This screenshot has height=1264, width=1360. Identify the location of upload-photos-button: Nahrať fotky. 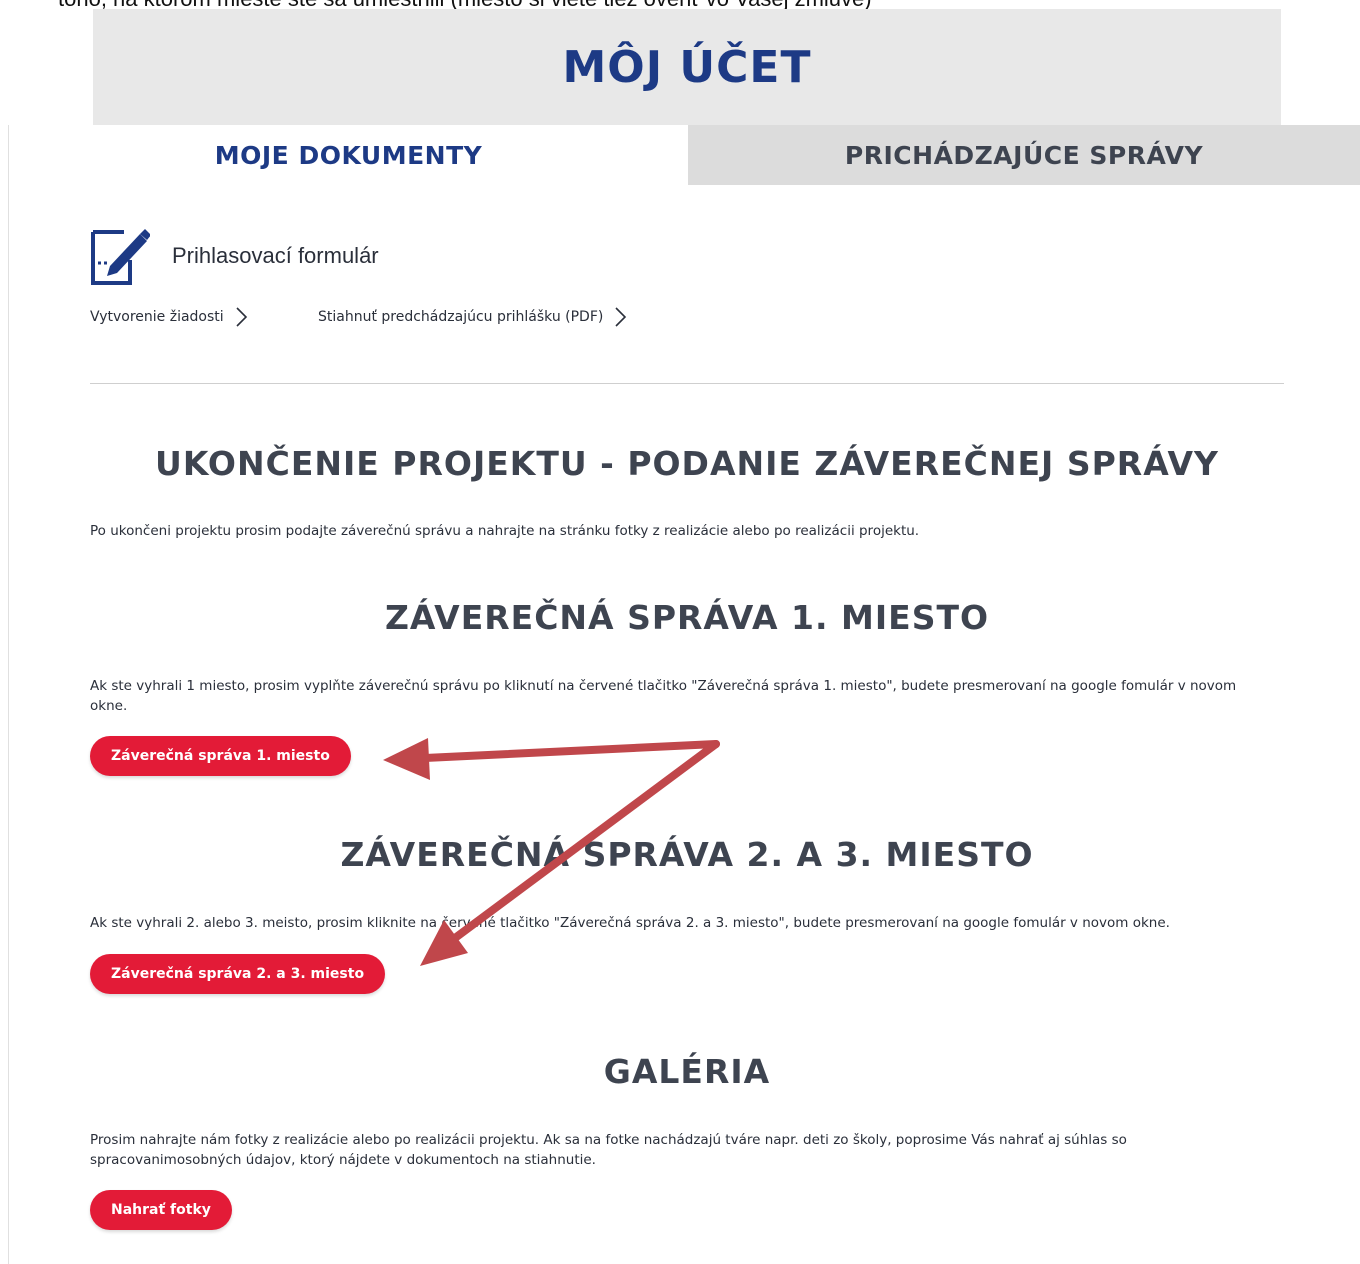
(161, 1210).